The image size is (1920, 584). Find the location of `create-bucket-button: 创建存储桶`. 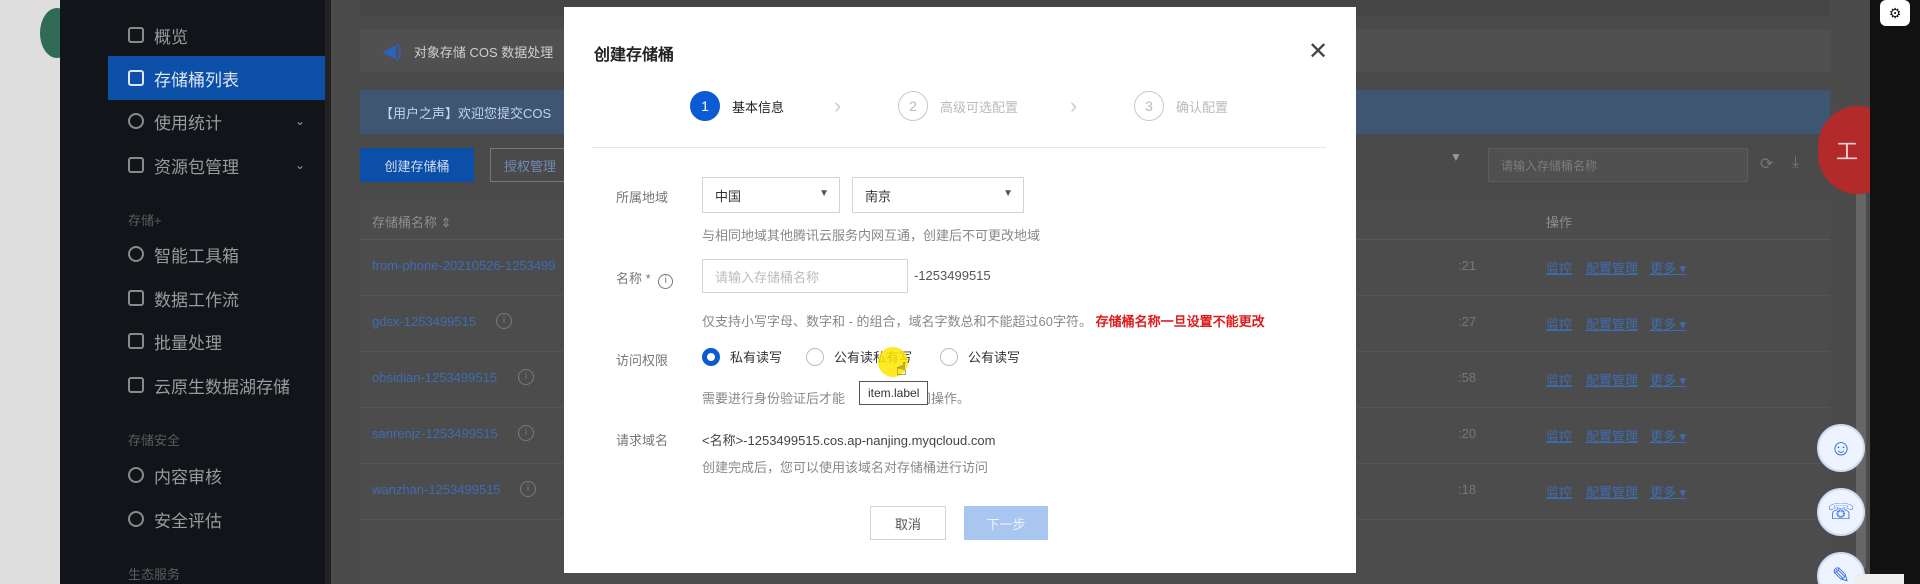

create-bucket-button: 创建存储桶 is located at coordinates (417, 165).